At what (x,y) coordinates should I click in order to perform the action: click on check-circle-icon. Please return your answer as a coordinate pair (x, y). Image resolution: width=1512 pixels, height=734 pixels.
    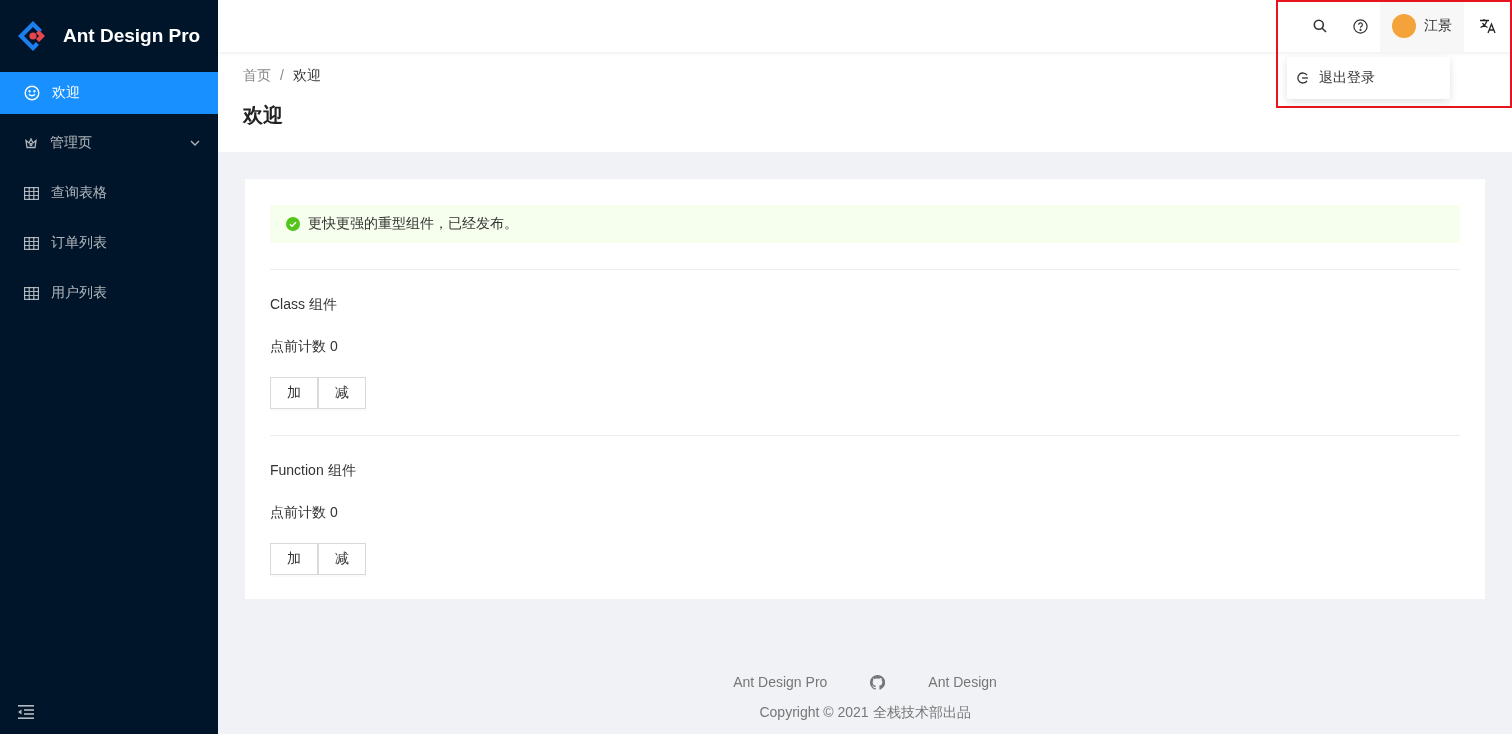
    Looking at the image, I should click on (293, 224).